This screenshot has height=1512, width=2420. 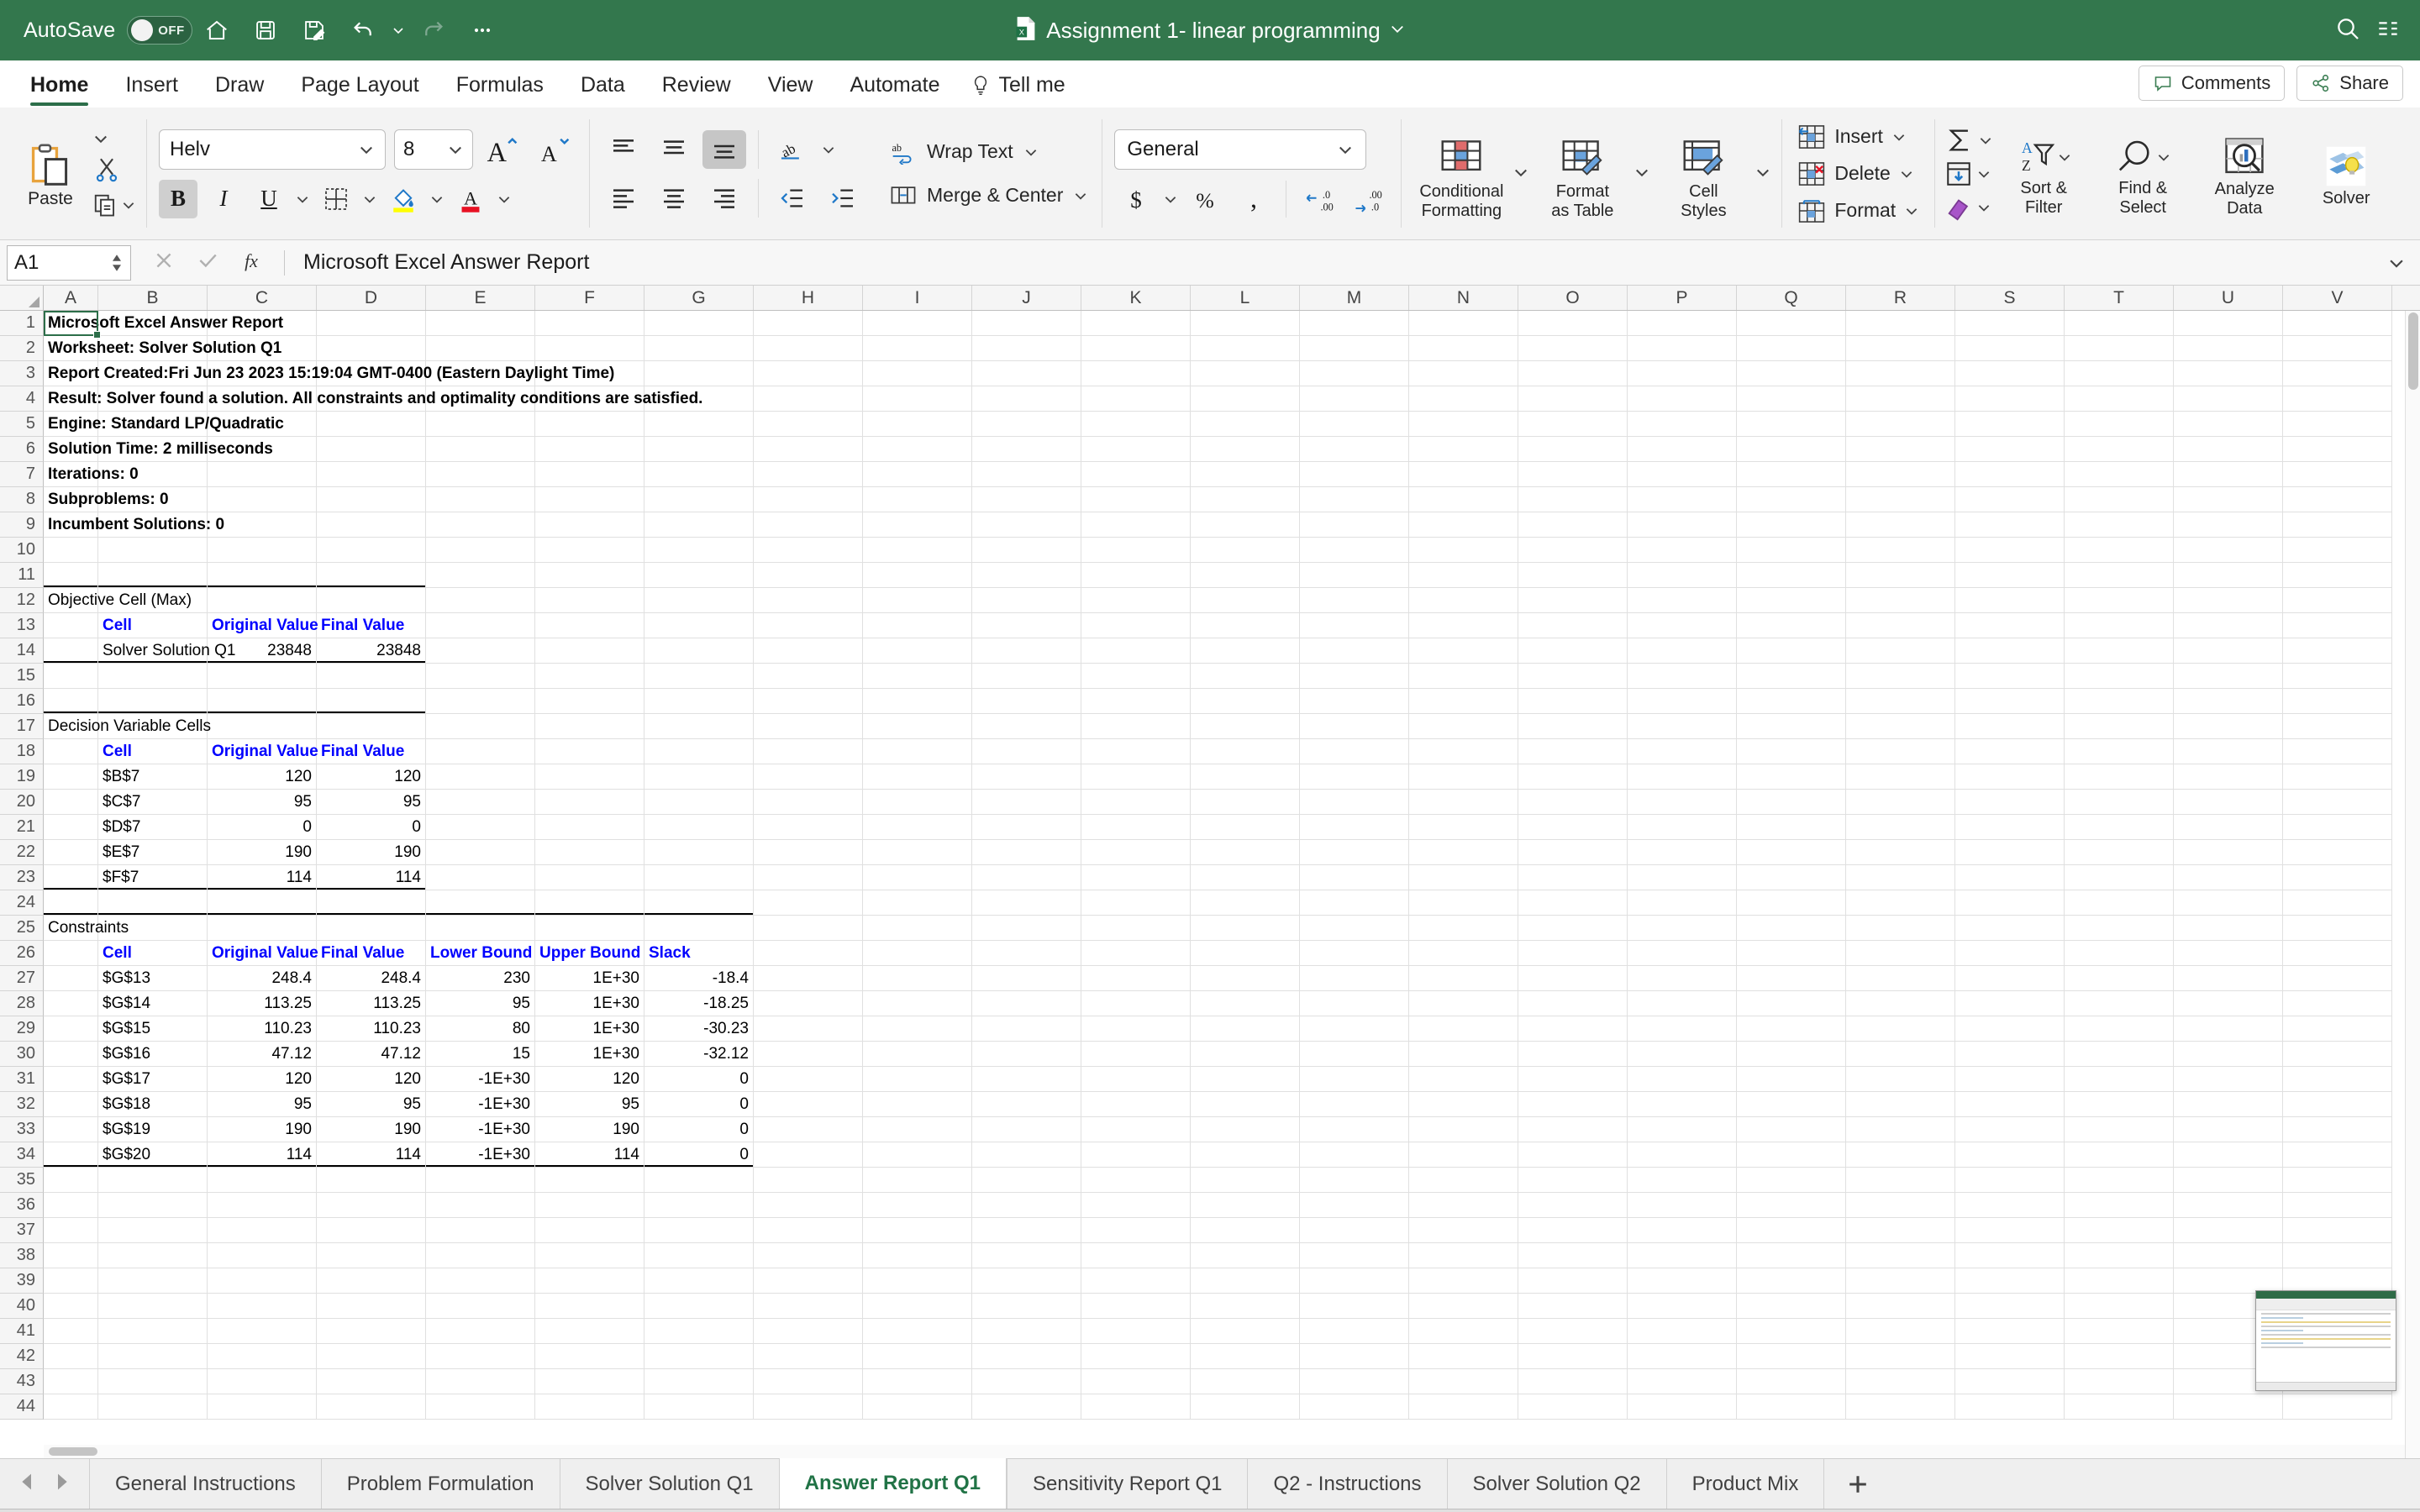 What do you see at coordinates (843, 198) in the screenshot?
I see `increase-indent-icon` at bounding box center [843, 198].